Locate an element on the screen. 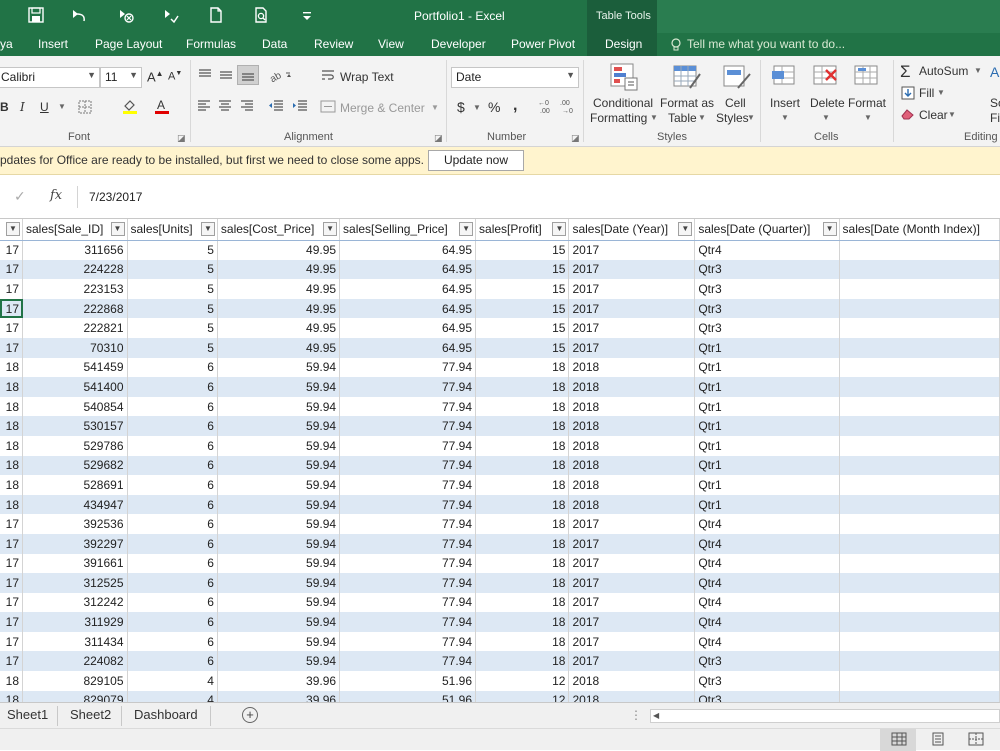  column-header: sales[Profit] ▼ is located at coordinates (522, 230).